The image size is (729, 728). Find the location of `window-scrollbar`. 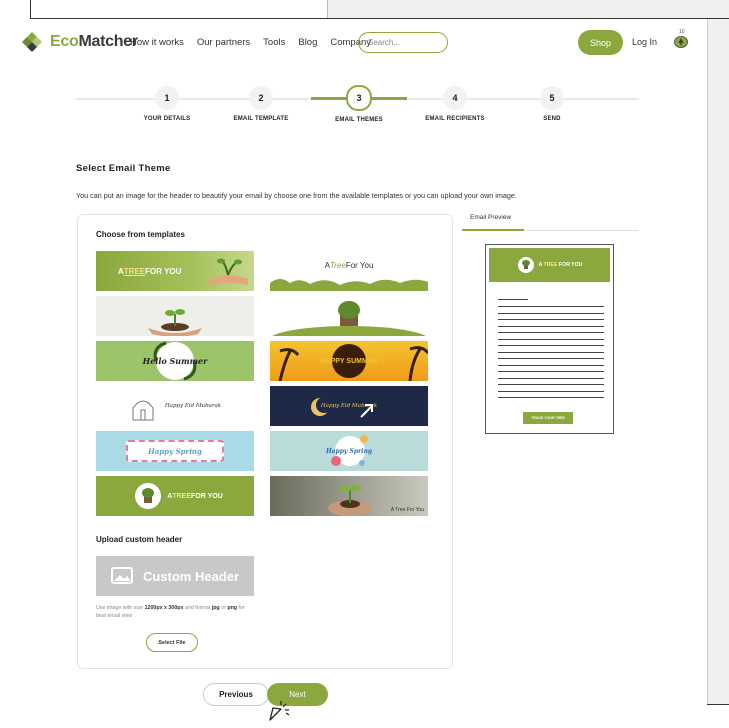

window-scrollbar is located at coordinates (718, 362).